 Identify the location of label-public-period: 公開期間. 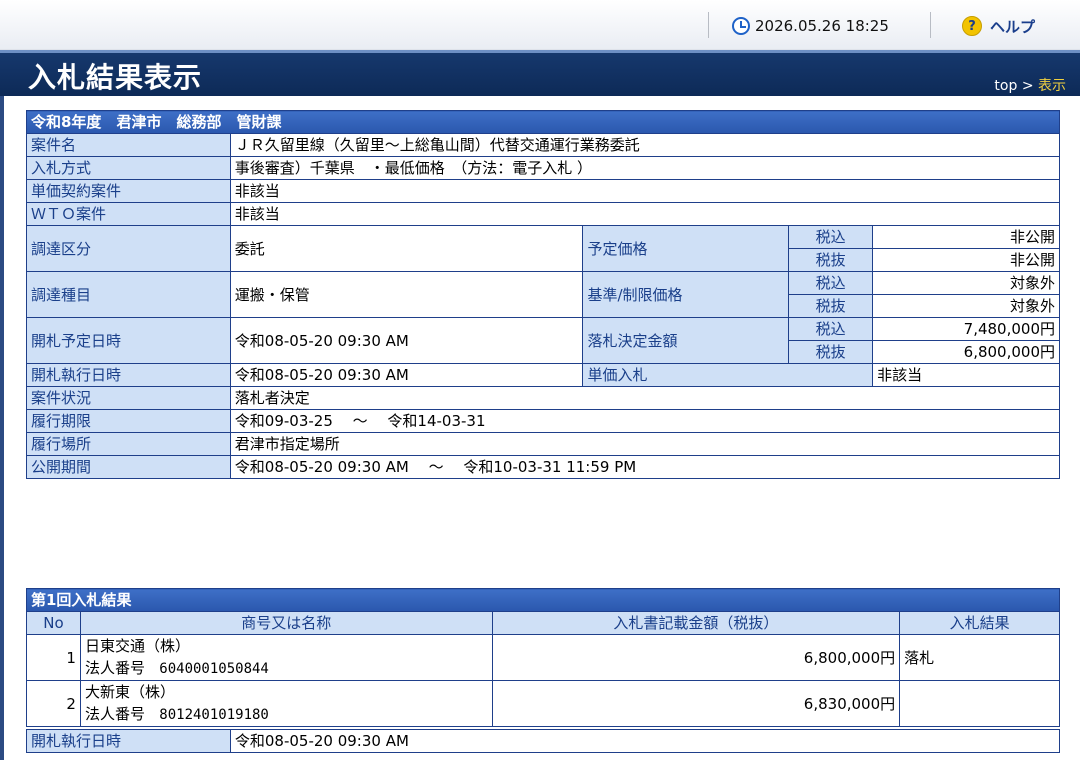
(128, 467).